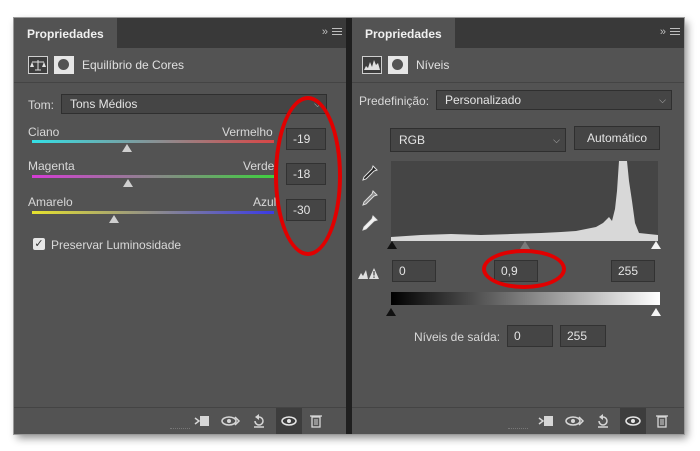 This screenshot has height=451, width=700. Describe the element at coordinates (369, 274) in the screenshot. I see `clipping-warning-icon` at that location.